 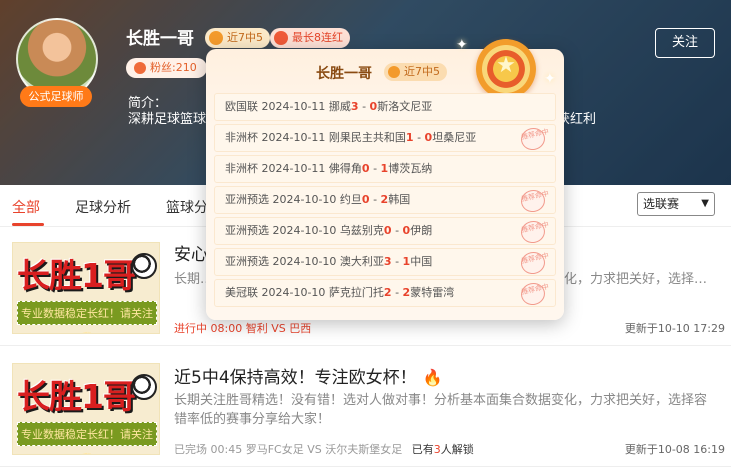 I want to click on avatar-tag: 公式足球师, so click(x=56, y=96).